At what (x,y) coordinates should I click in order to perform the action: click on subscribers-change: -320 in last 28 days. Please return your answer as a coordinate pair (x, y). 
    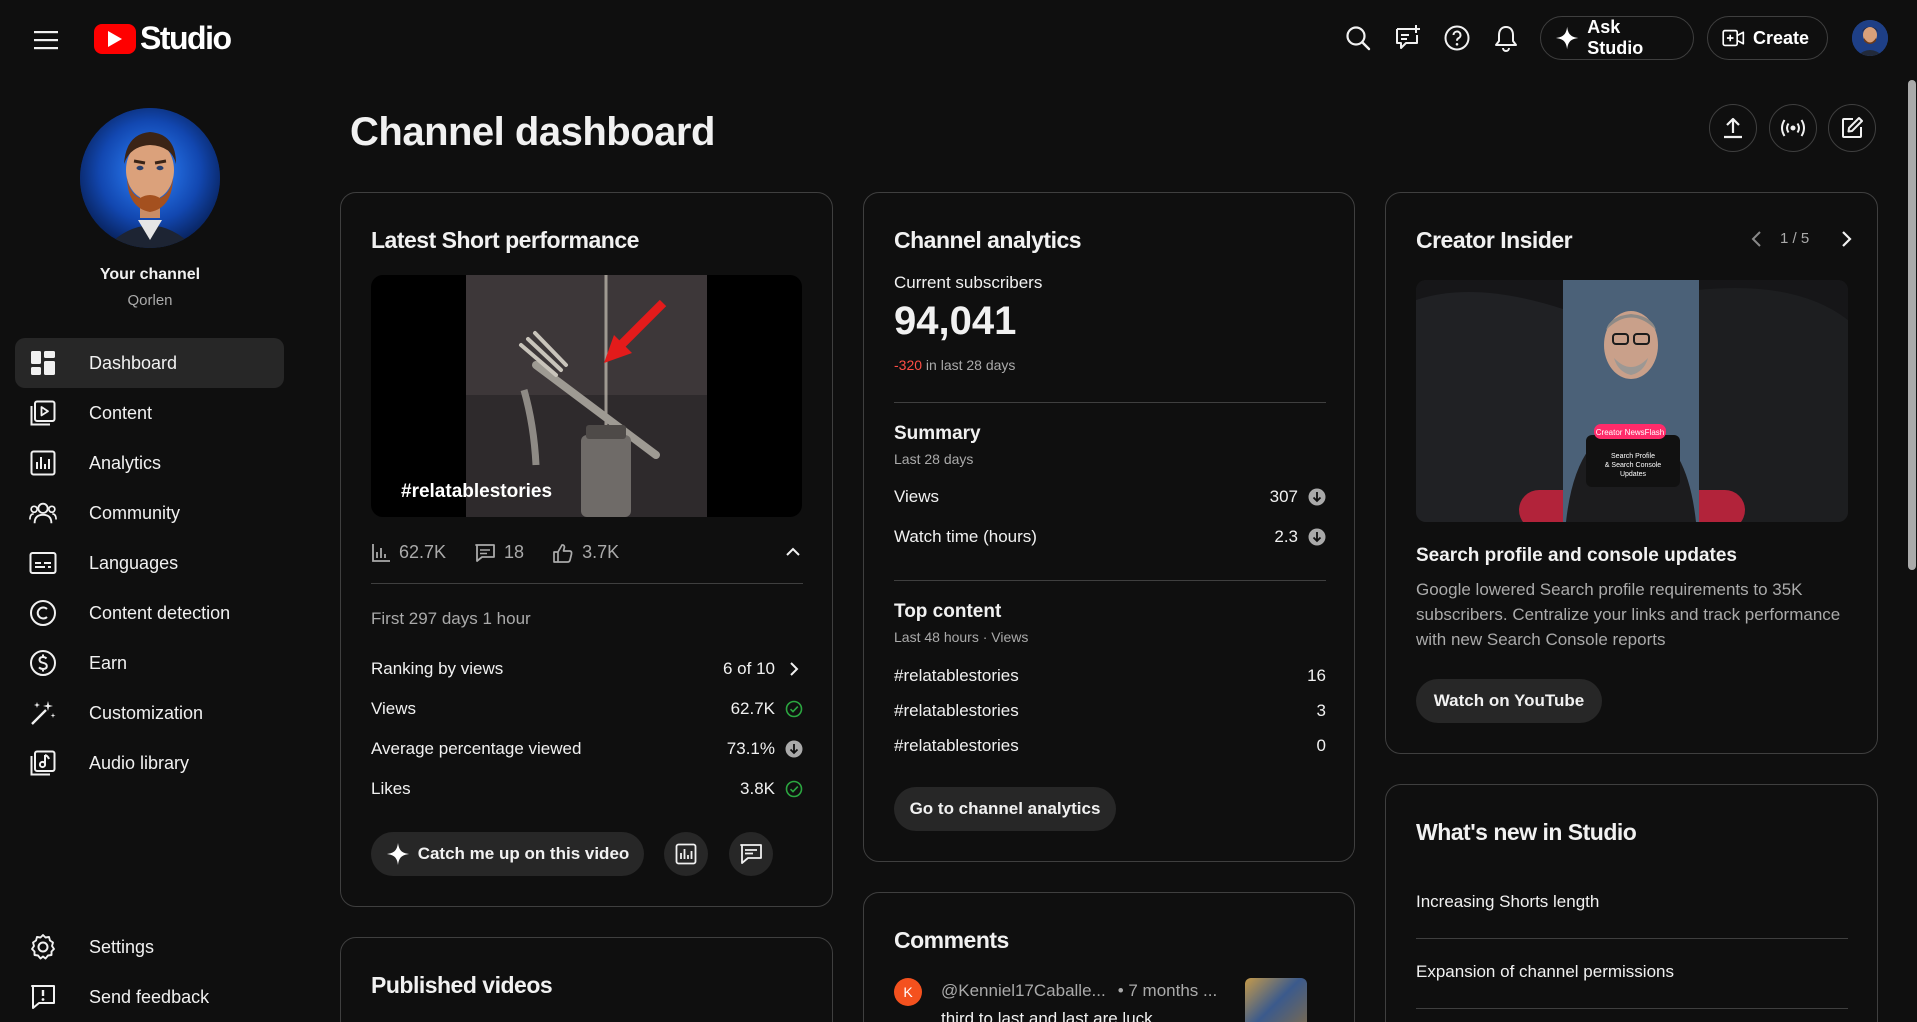
    Looking at the image, I should click on (954, 365).